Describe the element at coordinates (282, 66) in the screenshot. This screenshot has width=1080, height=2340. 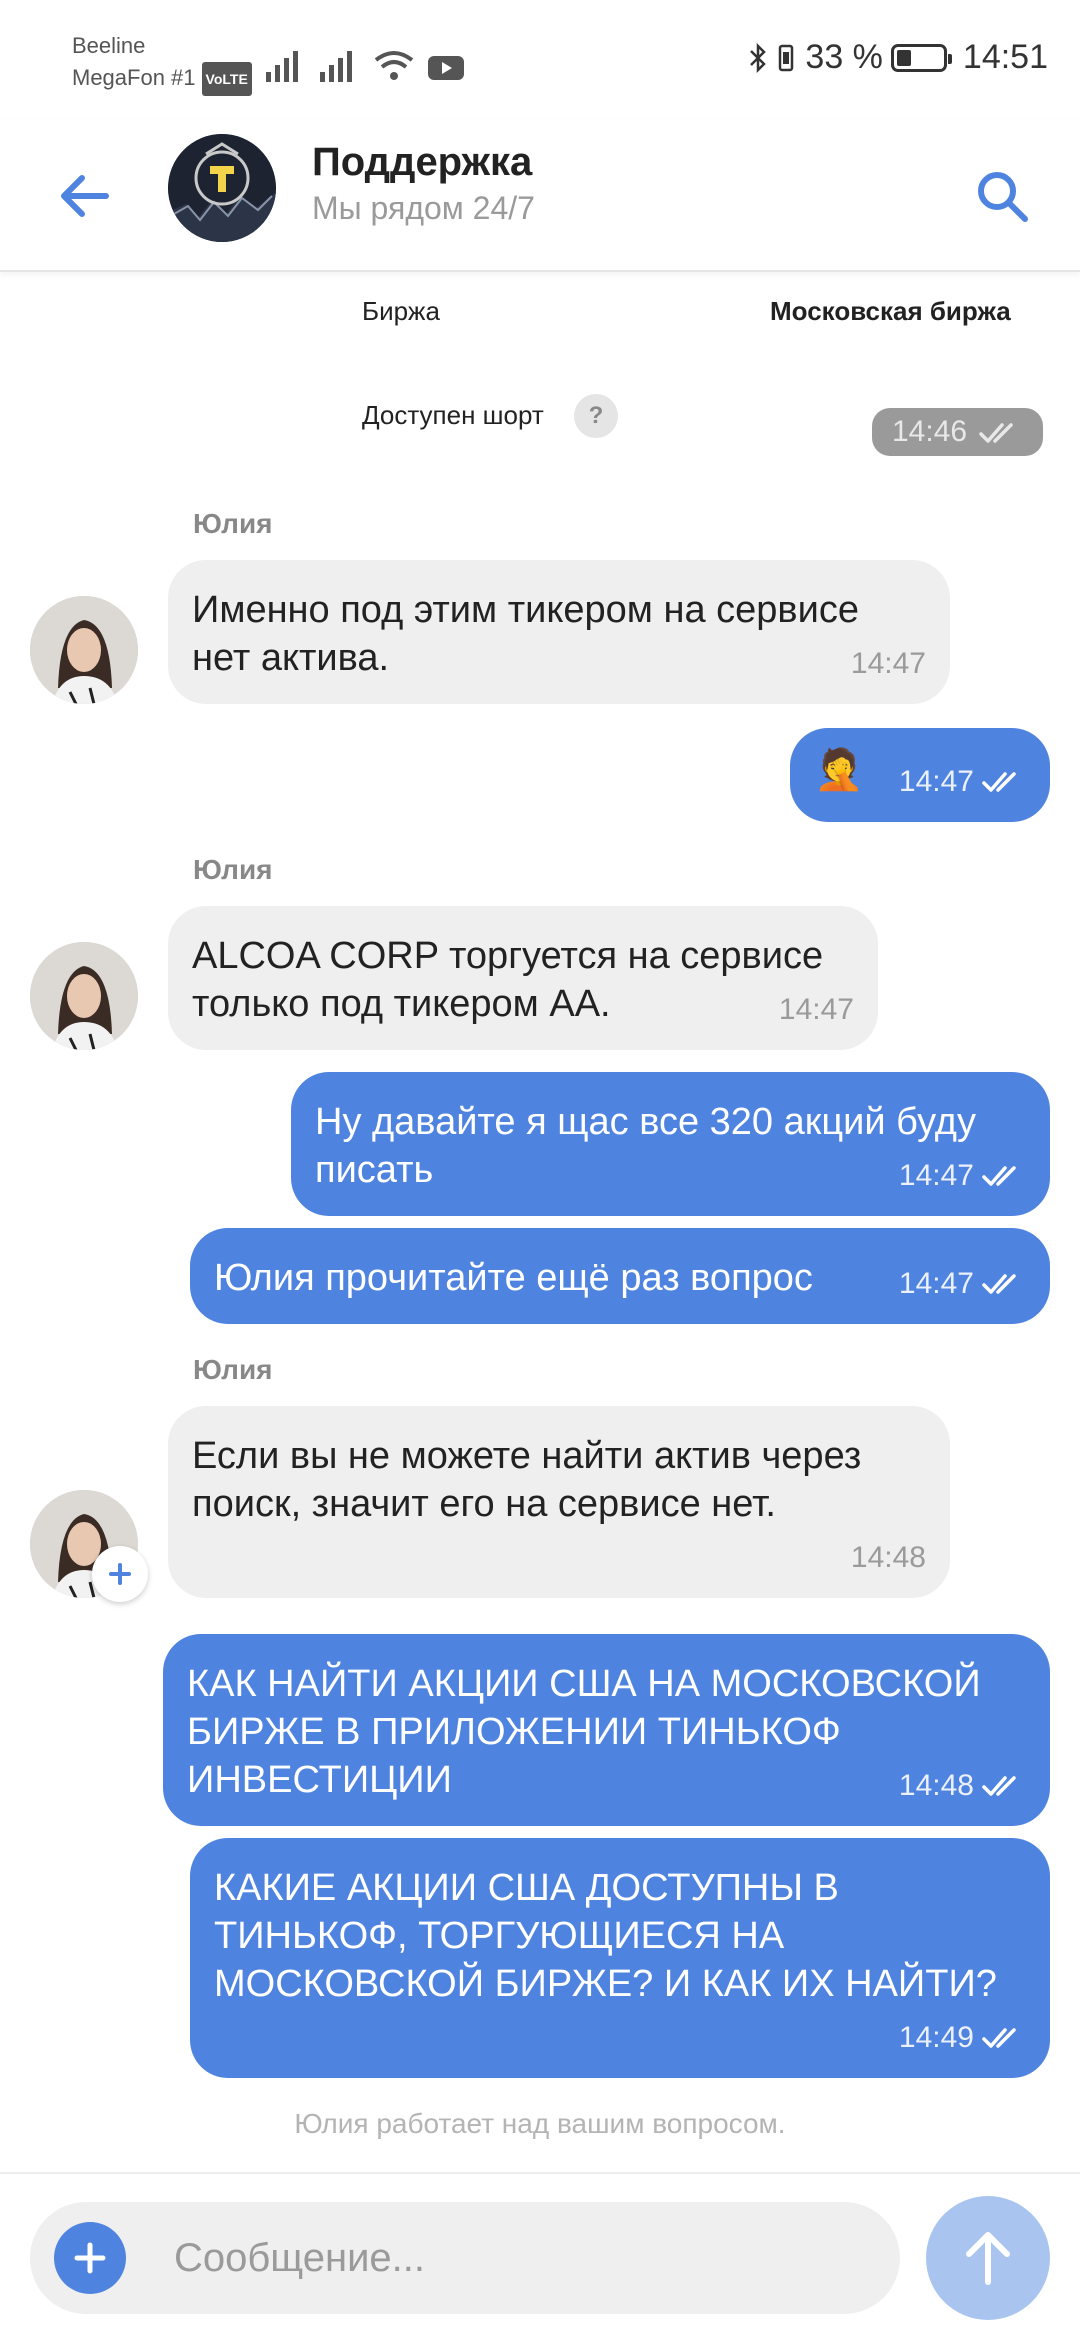
I see `signal-icon` at that location.